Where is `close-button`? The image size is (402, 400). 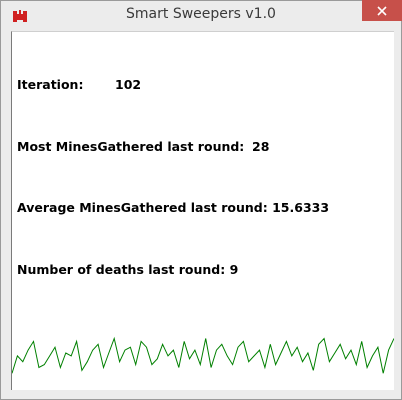 close-button is located at coordinates (382, 10).